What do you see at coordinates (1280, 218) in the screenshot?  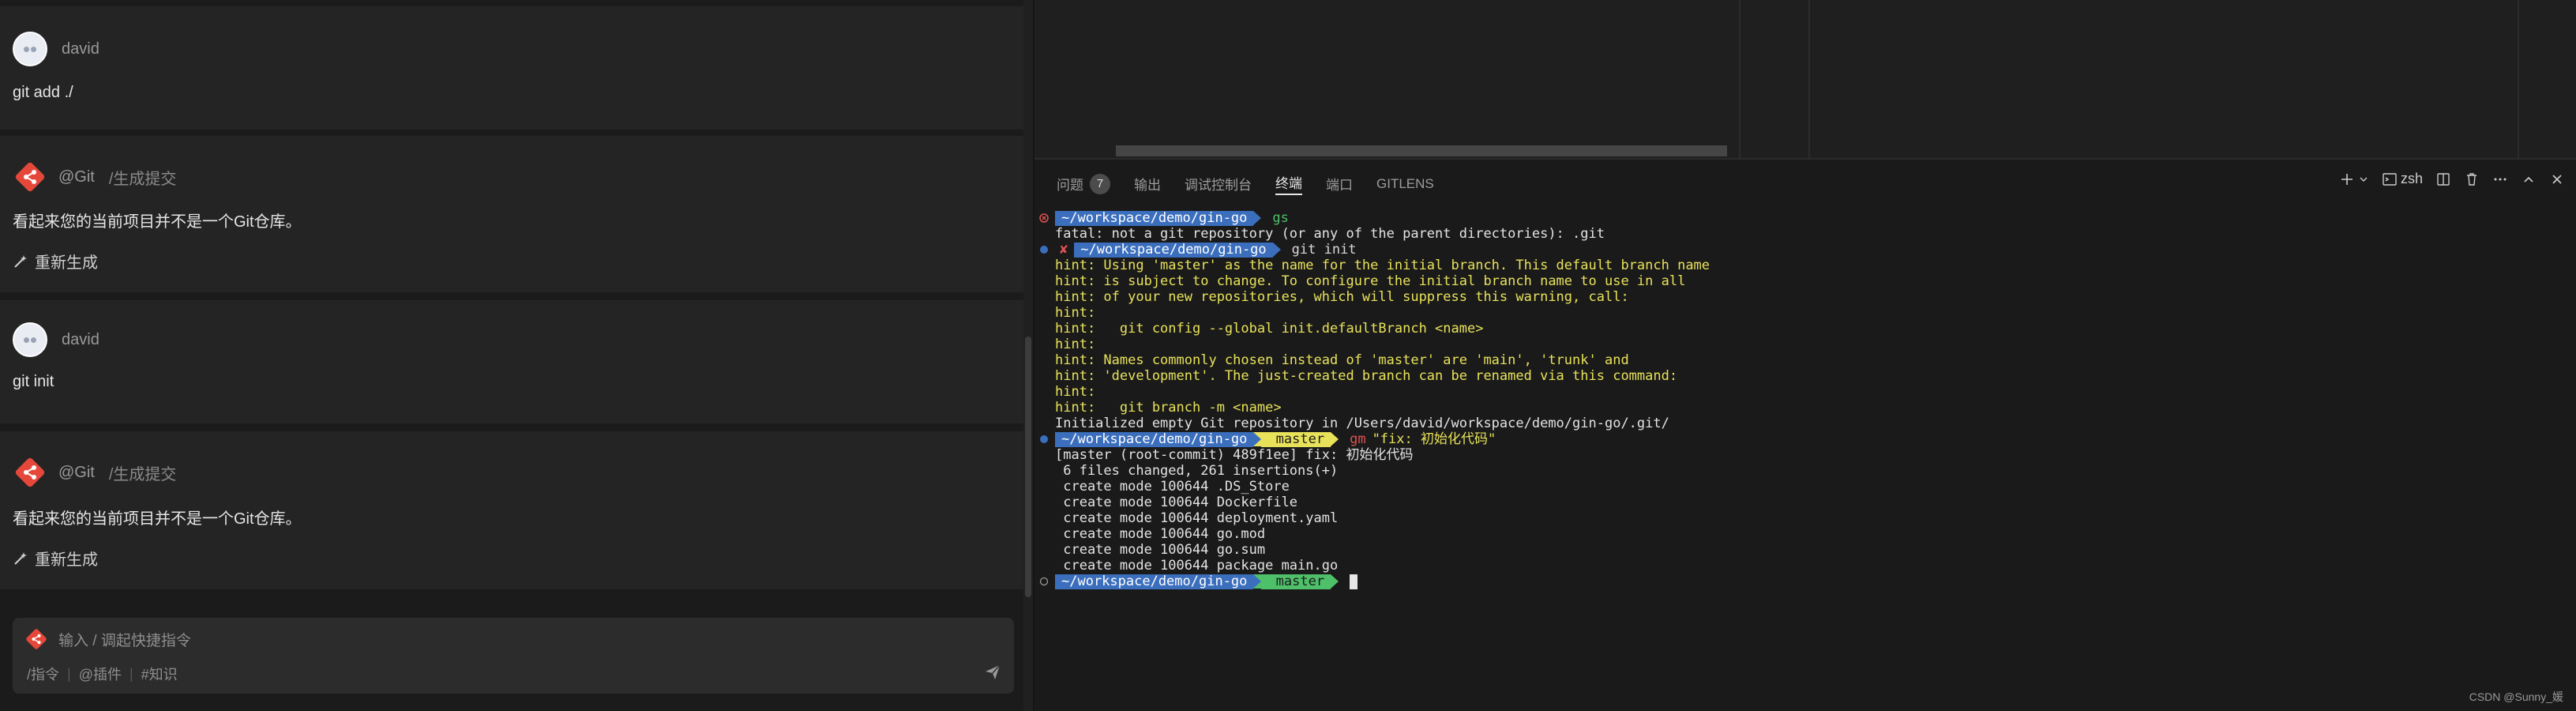 I see `terminal-command: gs` at bounding box center [1280, 218].